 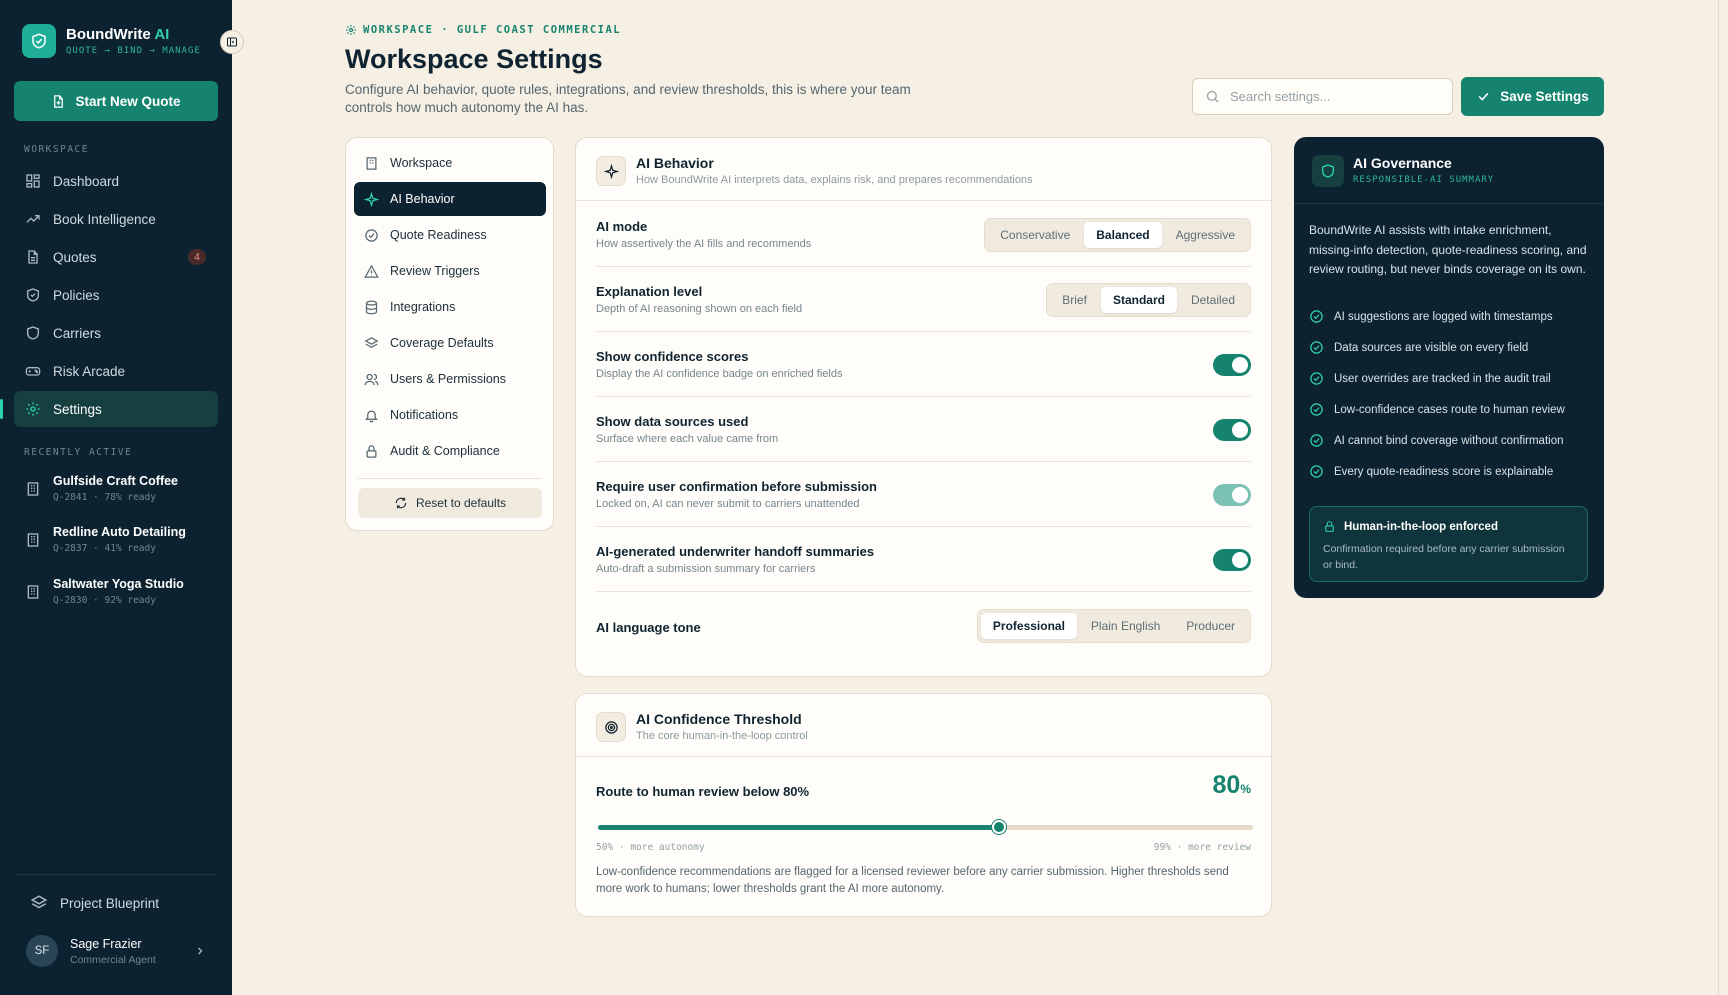 I want to click on quotes-count-badge: 4, so click(x=197, y=257).